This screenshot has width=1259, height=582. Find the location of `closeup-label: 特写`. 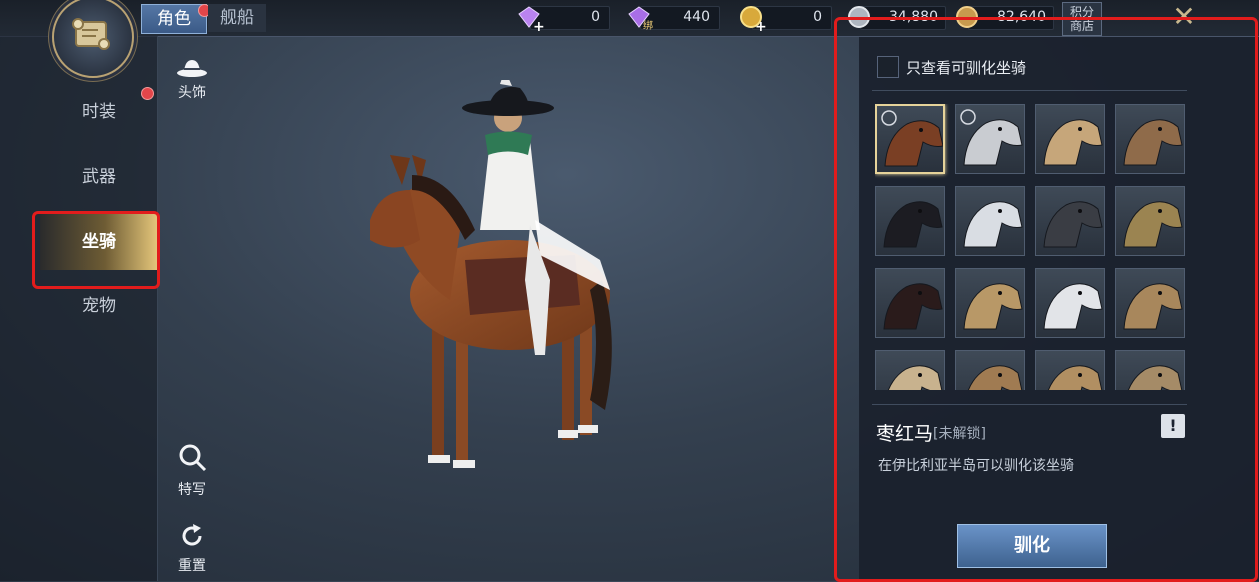

closeup-label: 特写 is located at coordinates (192, 490).